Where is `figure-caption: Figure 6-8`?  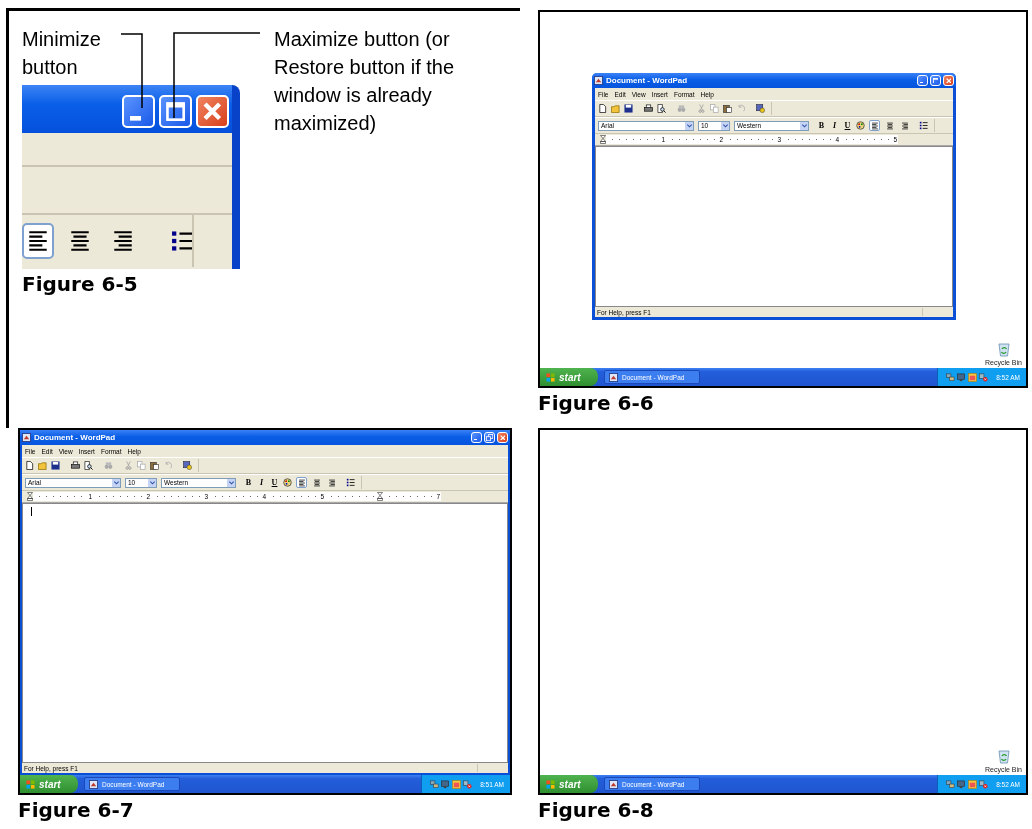
figure-caption: Figure 6-8 is located at coordinates (596, 810).